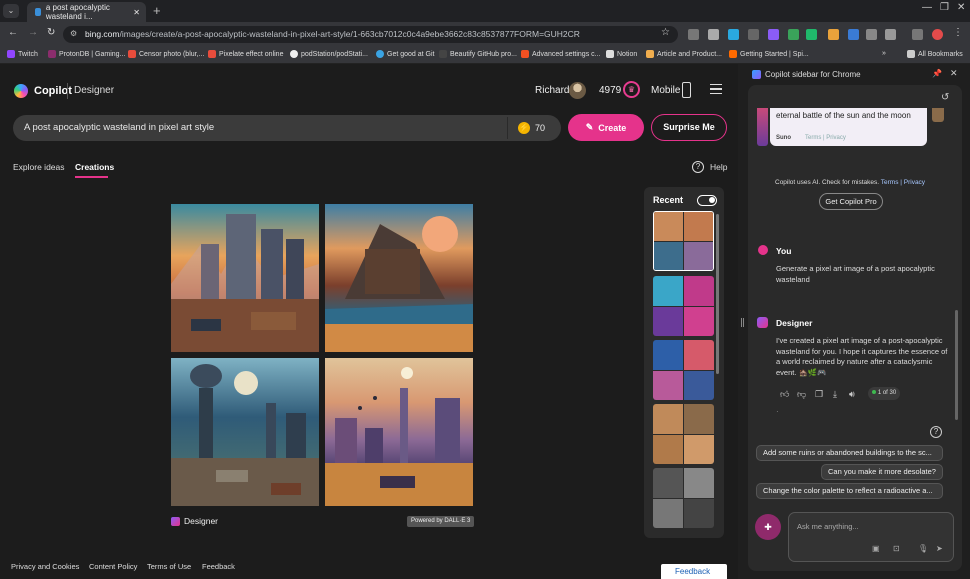 This screenshot has height=579, width=970. Describe the element at coordinates (961, 7) in the screenshot. I see `close-window-icon: ✕` at that location.